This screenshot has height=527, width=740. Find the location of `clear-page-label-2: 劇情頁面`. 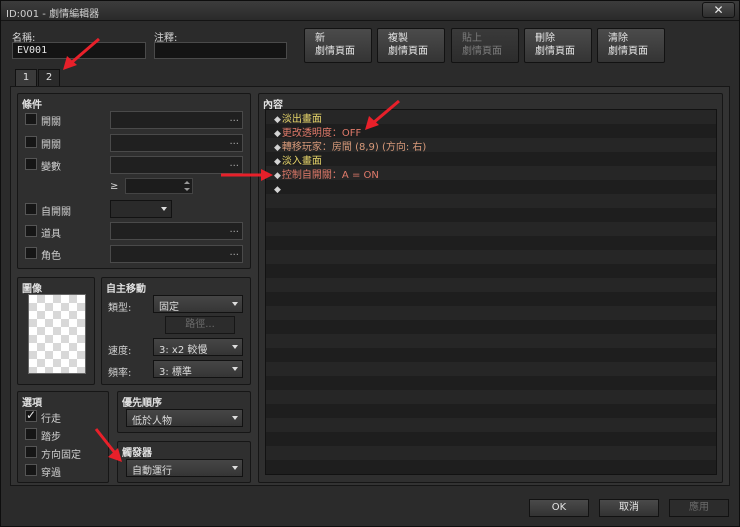

clear-page-label-2: 劇情頁面 is located at coordinates (628, 51).